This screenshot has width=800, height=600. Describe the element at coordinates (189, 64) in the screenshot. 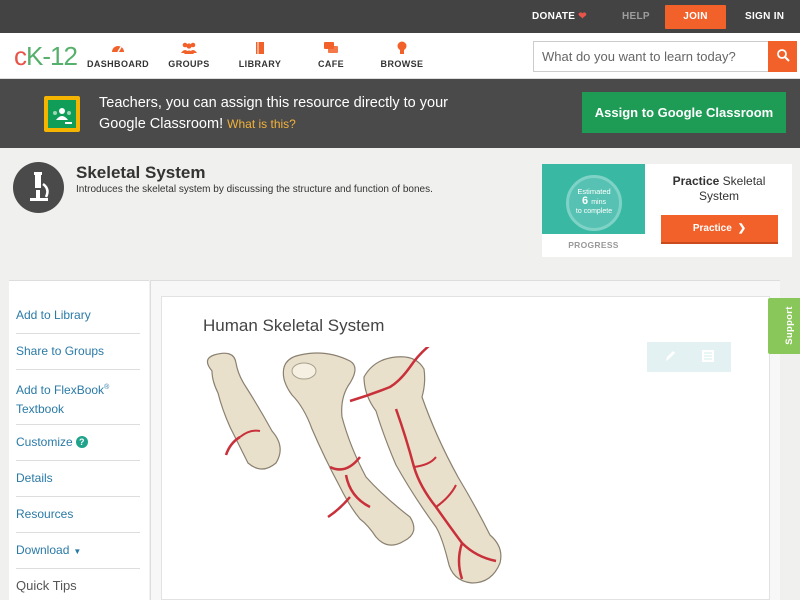

I see `nav-groups-label: GROUPS` at that location.